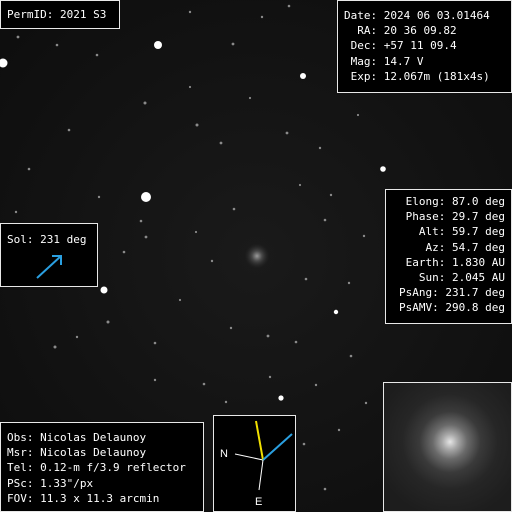 The image size is (512, 512). What do you see at coordinates (425, 262) in the screenshot?
I see `earth-label: Earth:` at bounding box center [425, 262].